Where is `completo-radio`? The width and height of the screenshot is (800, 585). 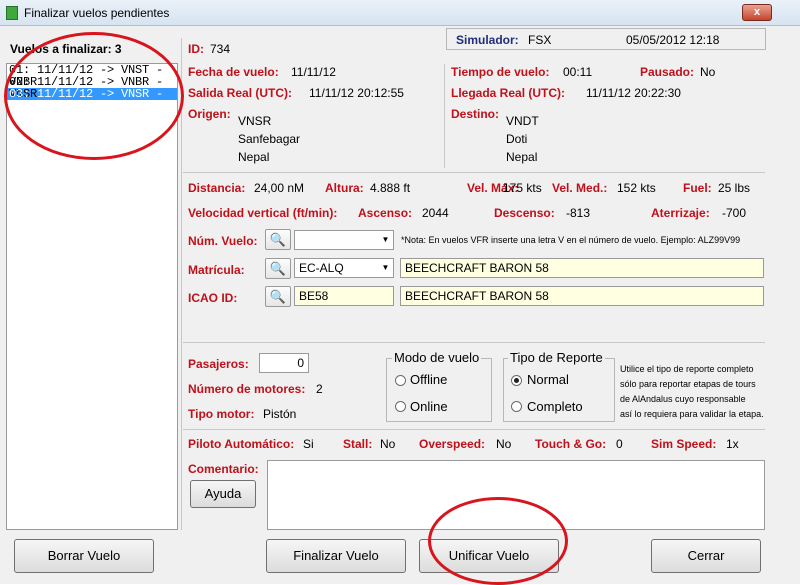 completo-radio is located at coordinates (516, 406).